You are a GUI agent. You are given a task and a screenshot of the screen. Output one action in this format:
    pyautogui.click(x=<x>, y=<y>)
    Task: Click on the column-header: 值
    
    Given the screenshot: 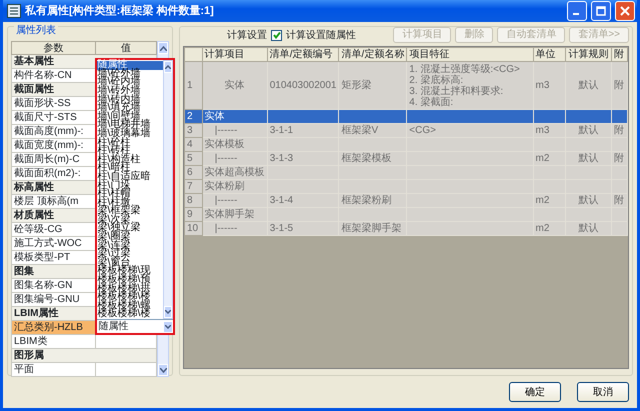 What is the action you would take?
    pyautogui.click(x=125, y=48)
    